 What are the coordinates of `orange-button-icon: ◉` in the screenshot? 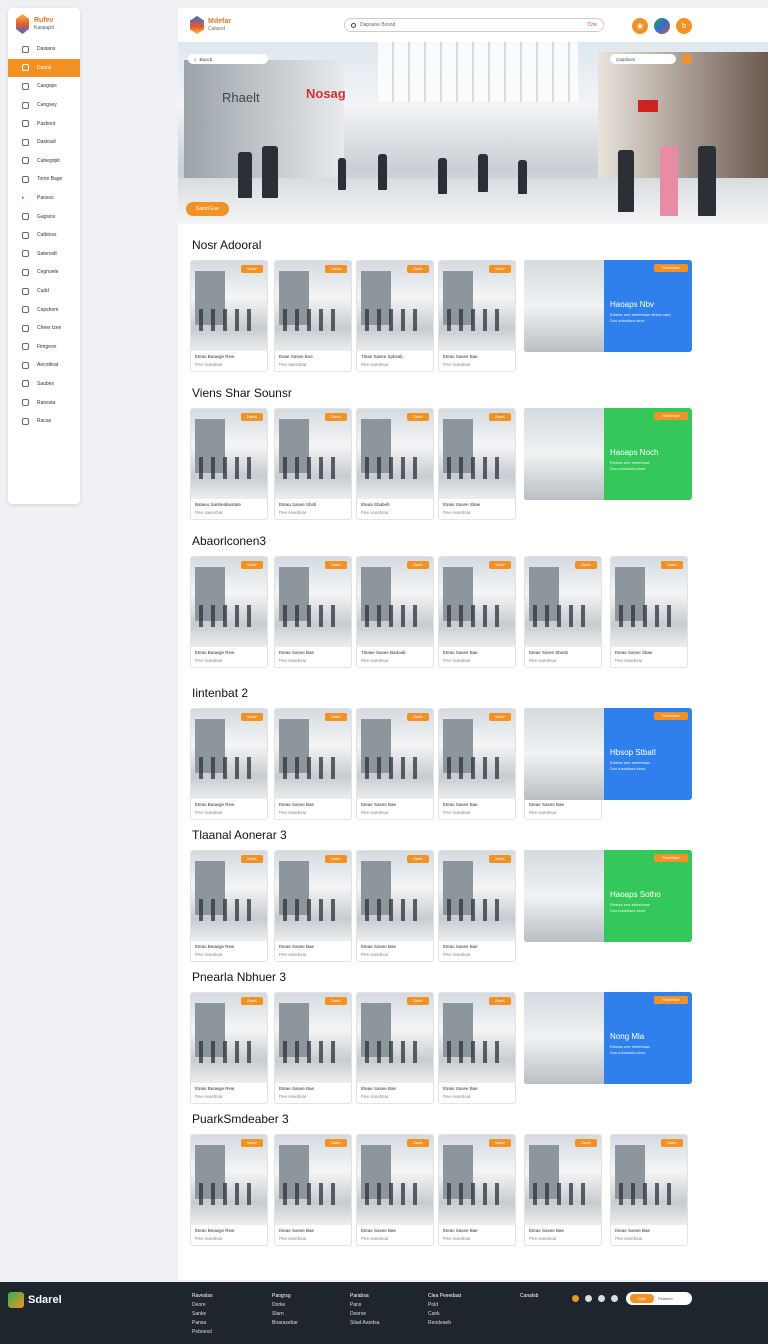 It's located at (640, 26).